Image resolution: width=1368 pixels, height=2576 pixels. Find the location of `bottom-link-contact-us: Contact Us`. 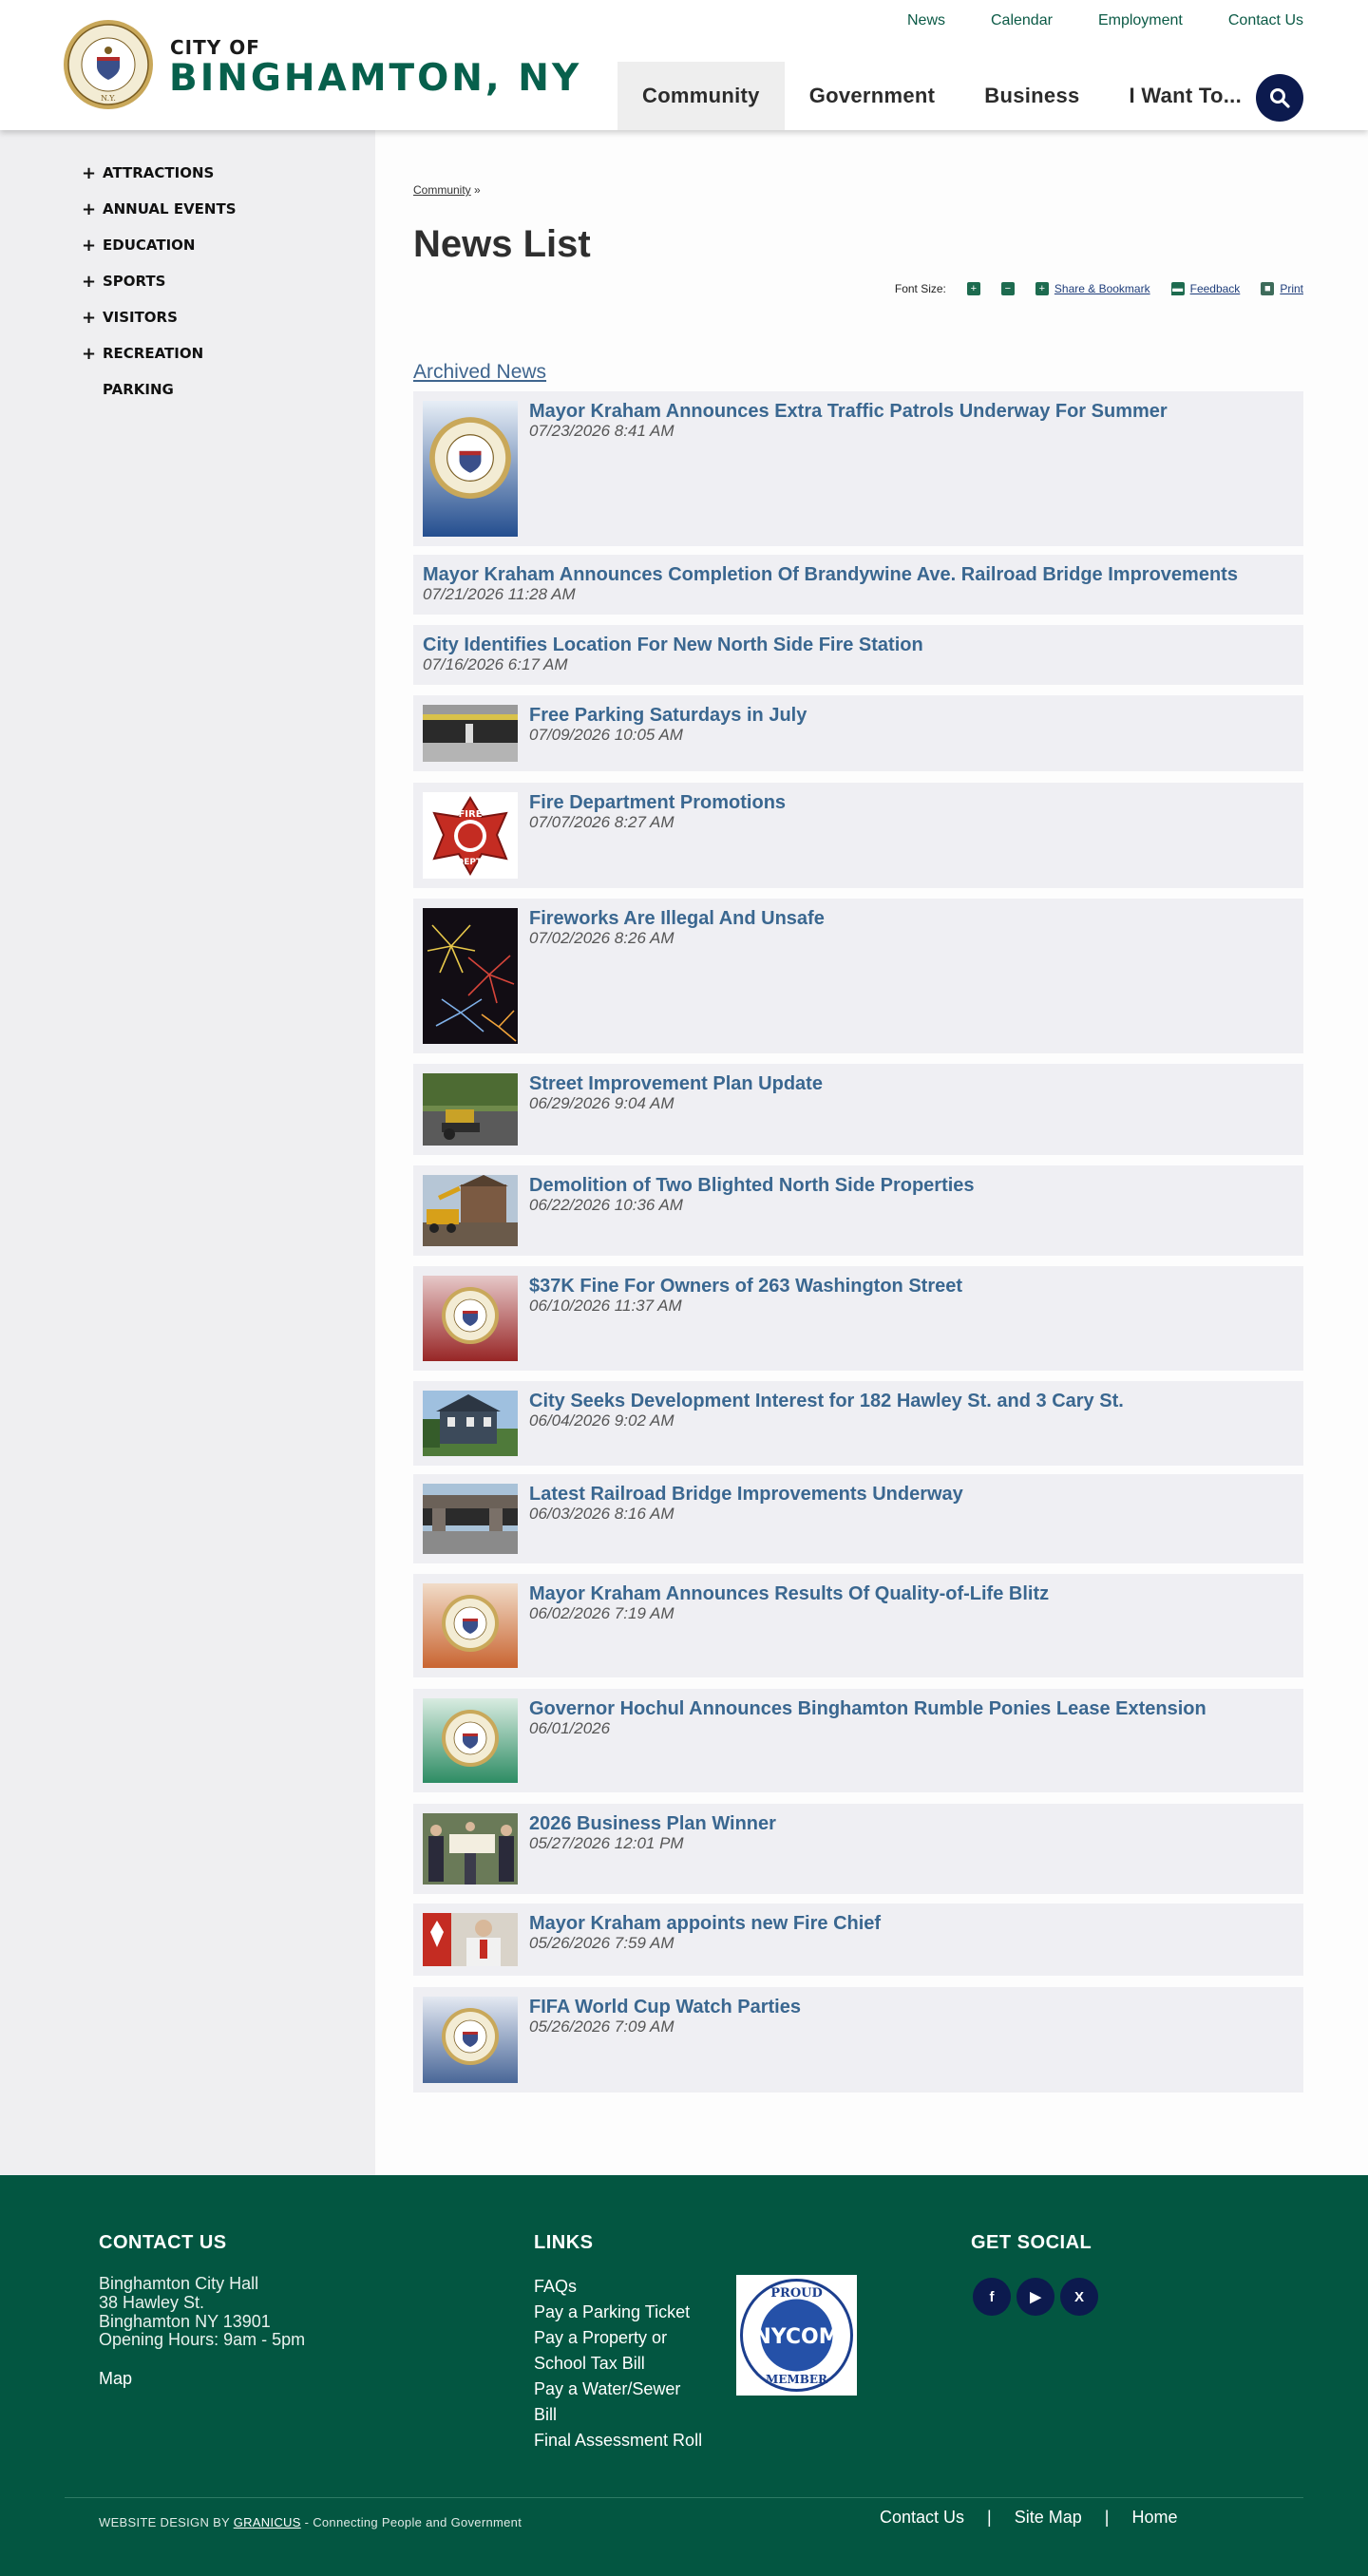

bottom-link-contact-us: Contact Us is located at coordinates (922, 2518).